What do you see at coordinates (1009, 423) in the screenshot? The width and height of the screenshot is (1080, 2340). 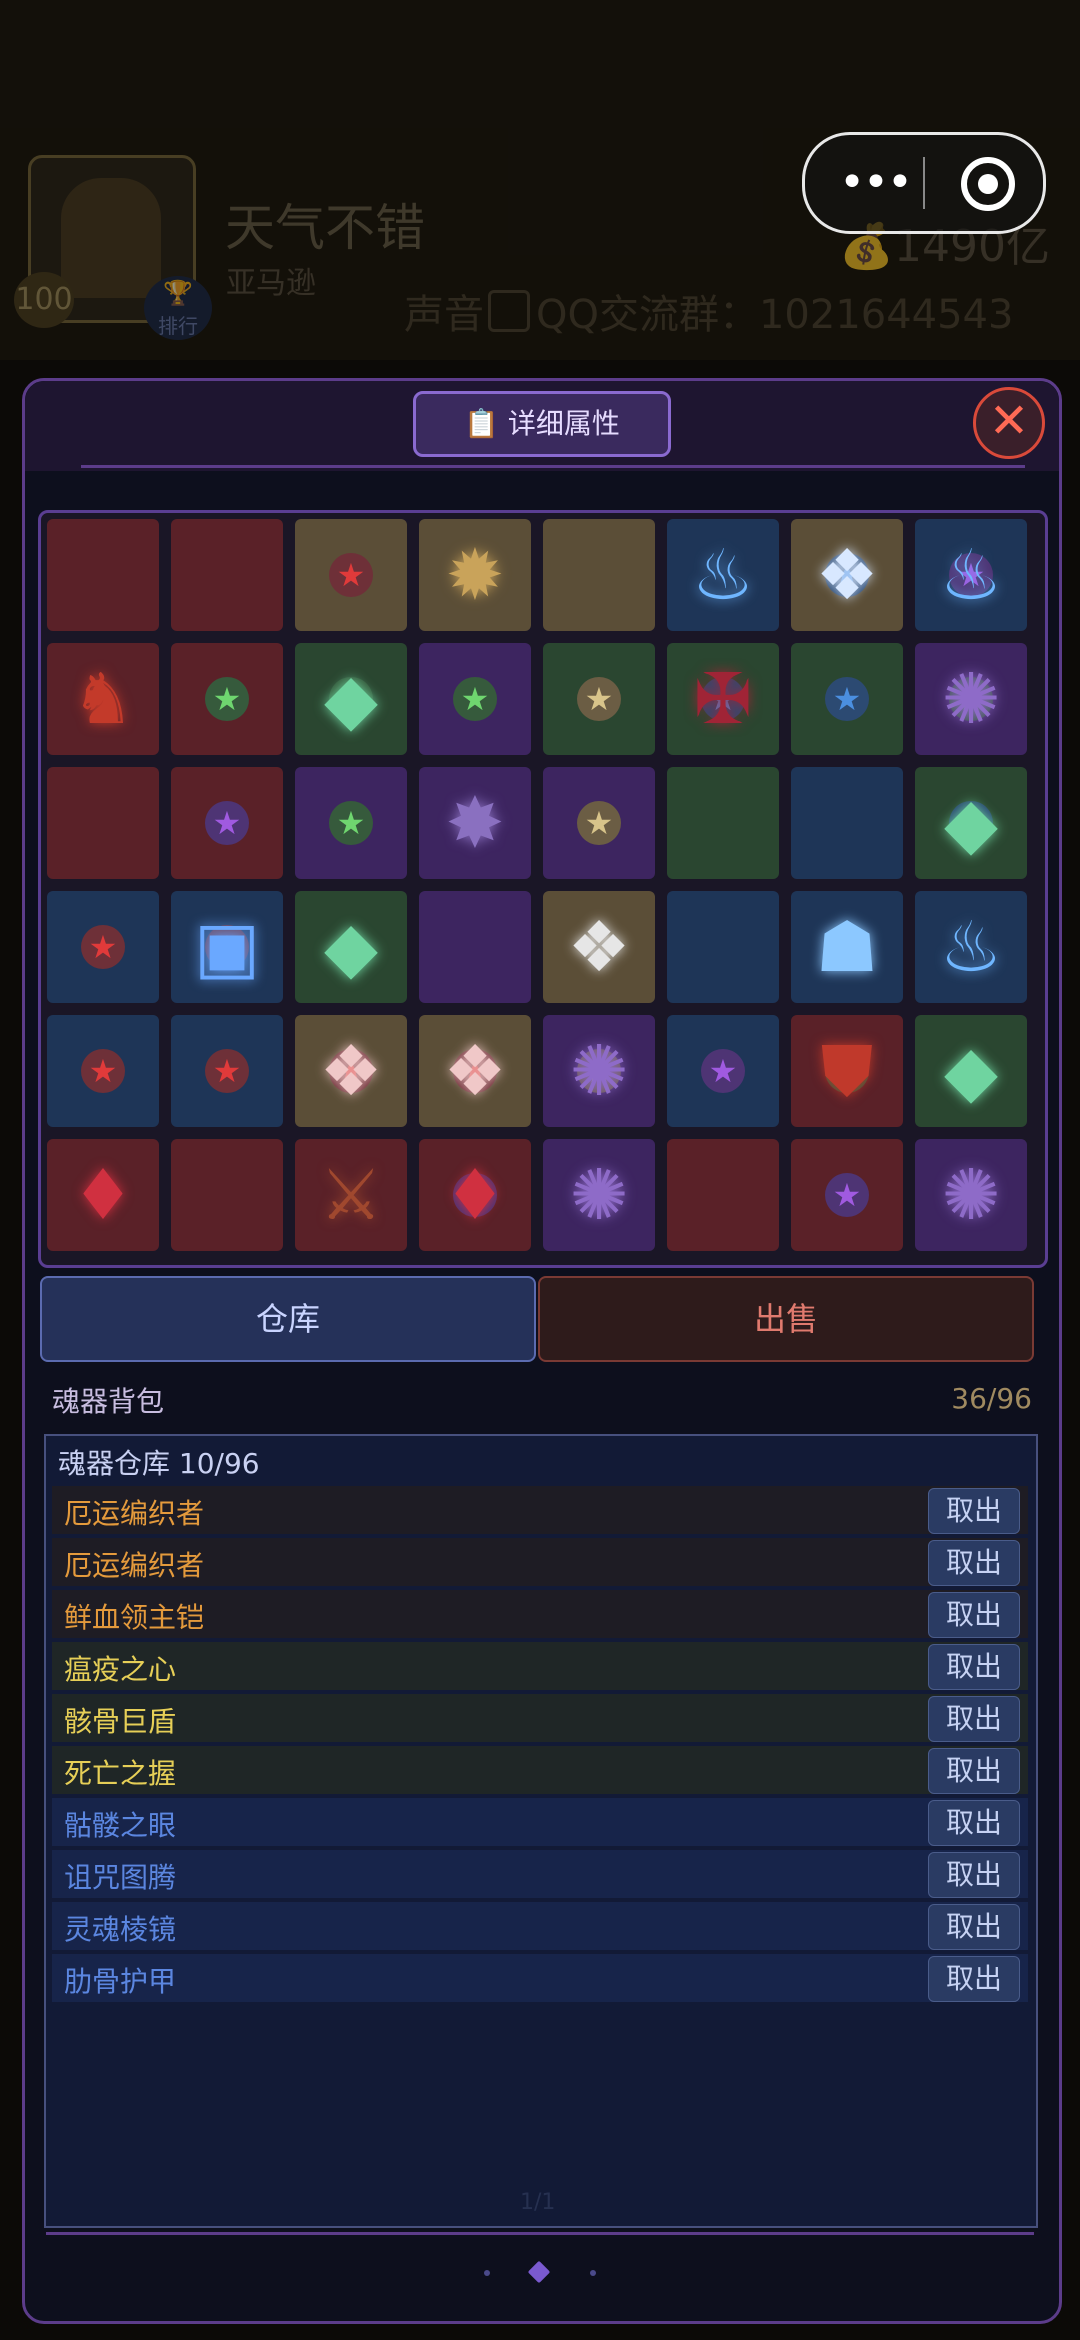 I see `close-button: ✕` at bounding box center [1009, 423].